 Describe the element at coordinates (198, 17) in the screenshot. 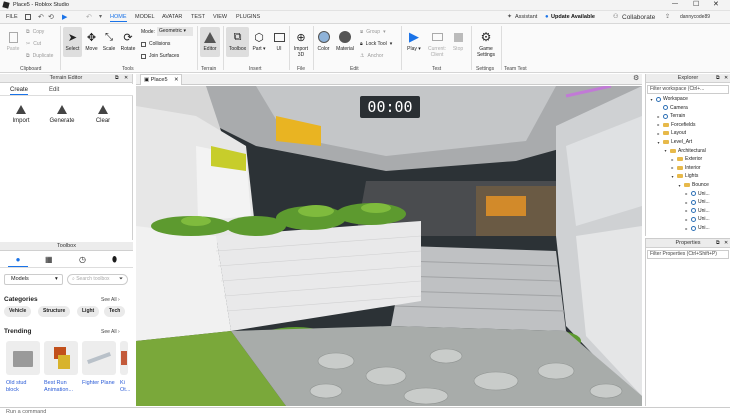

I see `tab-test: TEST` at that location.